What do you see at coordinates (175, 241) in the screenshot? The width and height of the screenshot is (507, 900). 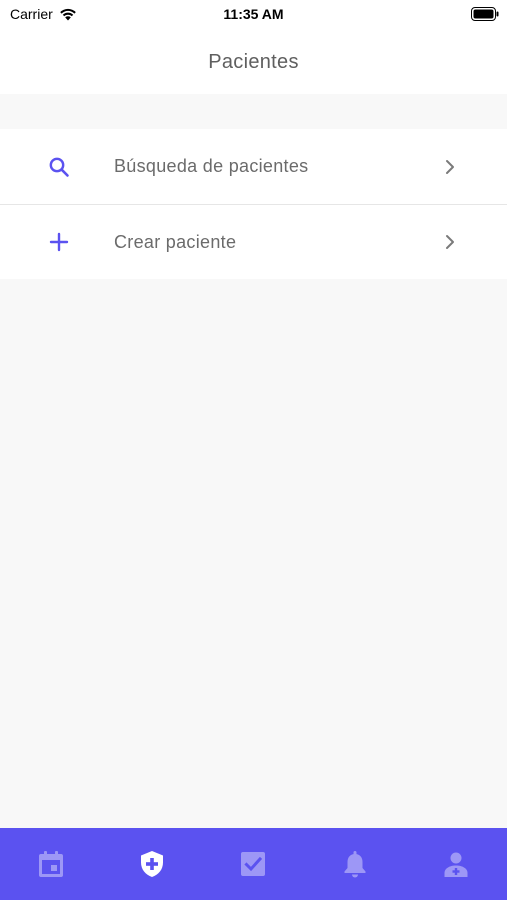 I see `menu-item-label: Crear paciente` at bounding box center [175, 241].